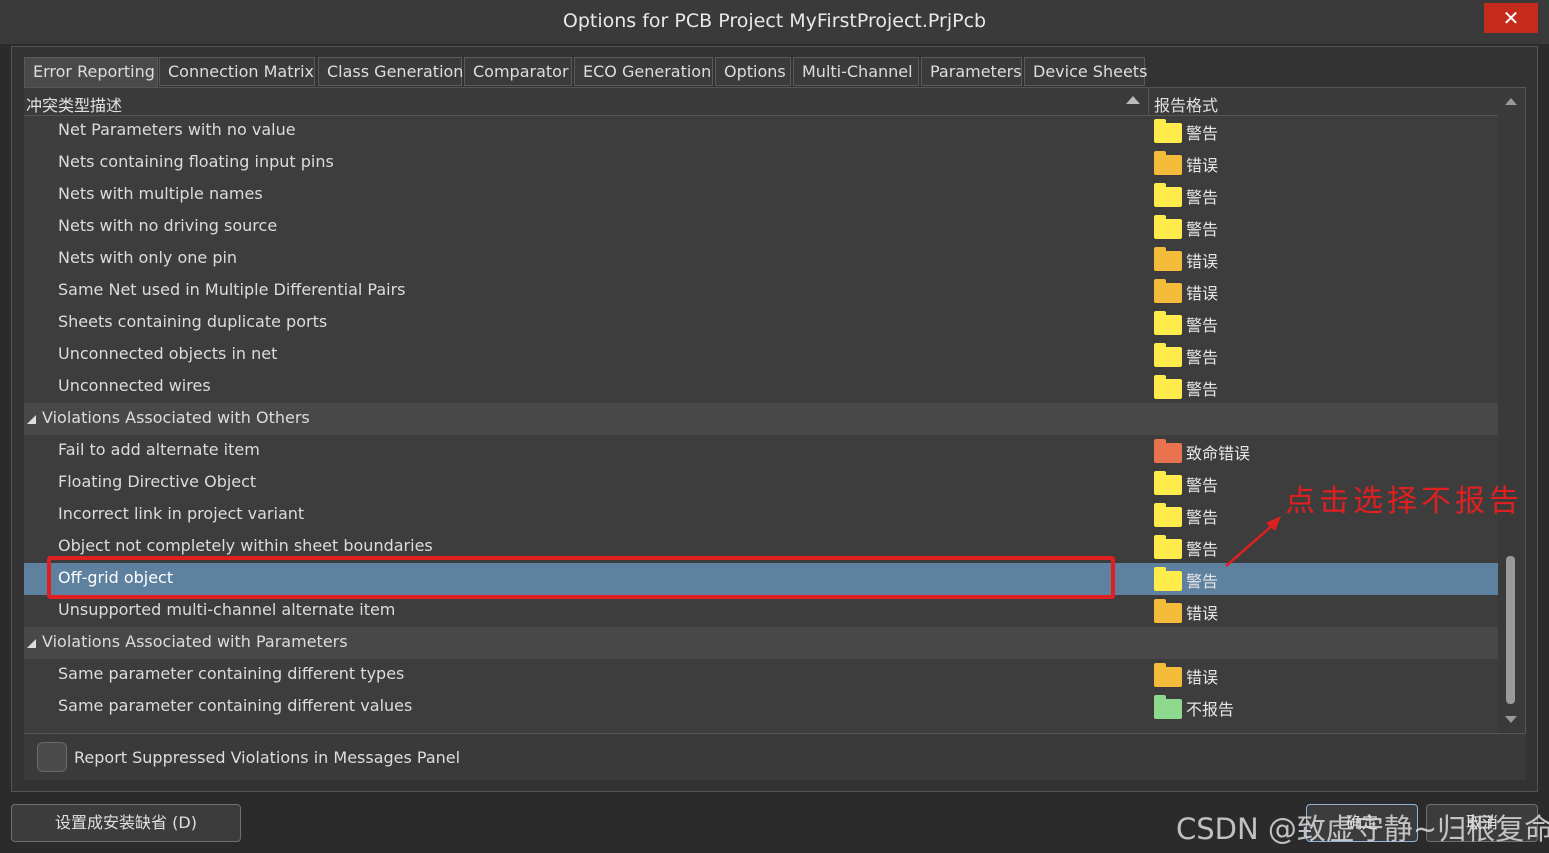 The width and height of the screenshot is (1549, 853). Describe the element at coordinates (1362, 829) in the screenshot. I see `csdn-watermark: CSDN @致虚守静~归根复命` at that location.